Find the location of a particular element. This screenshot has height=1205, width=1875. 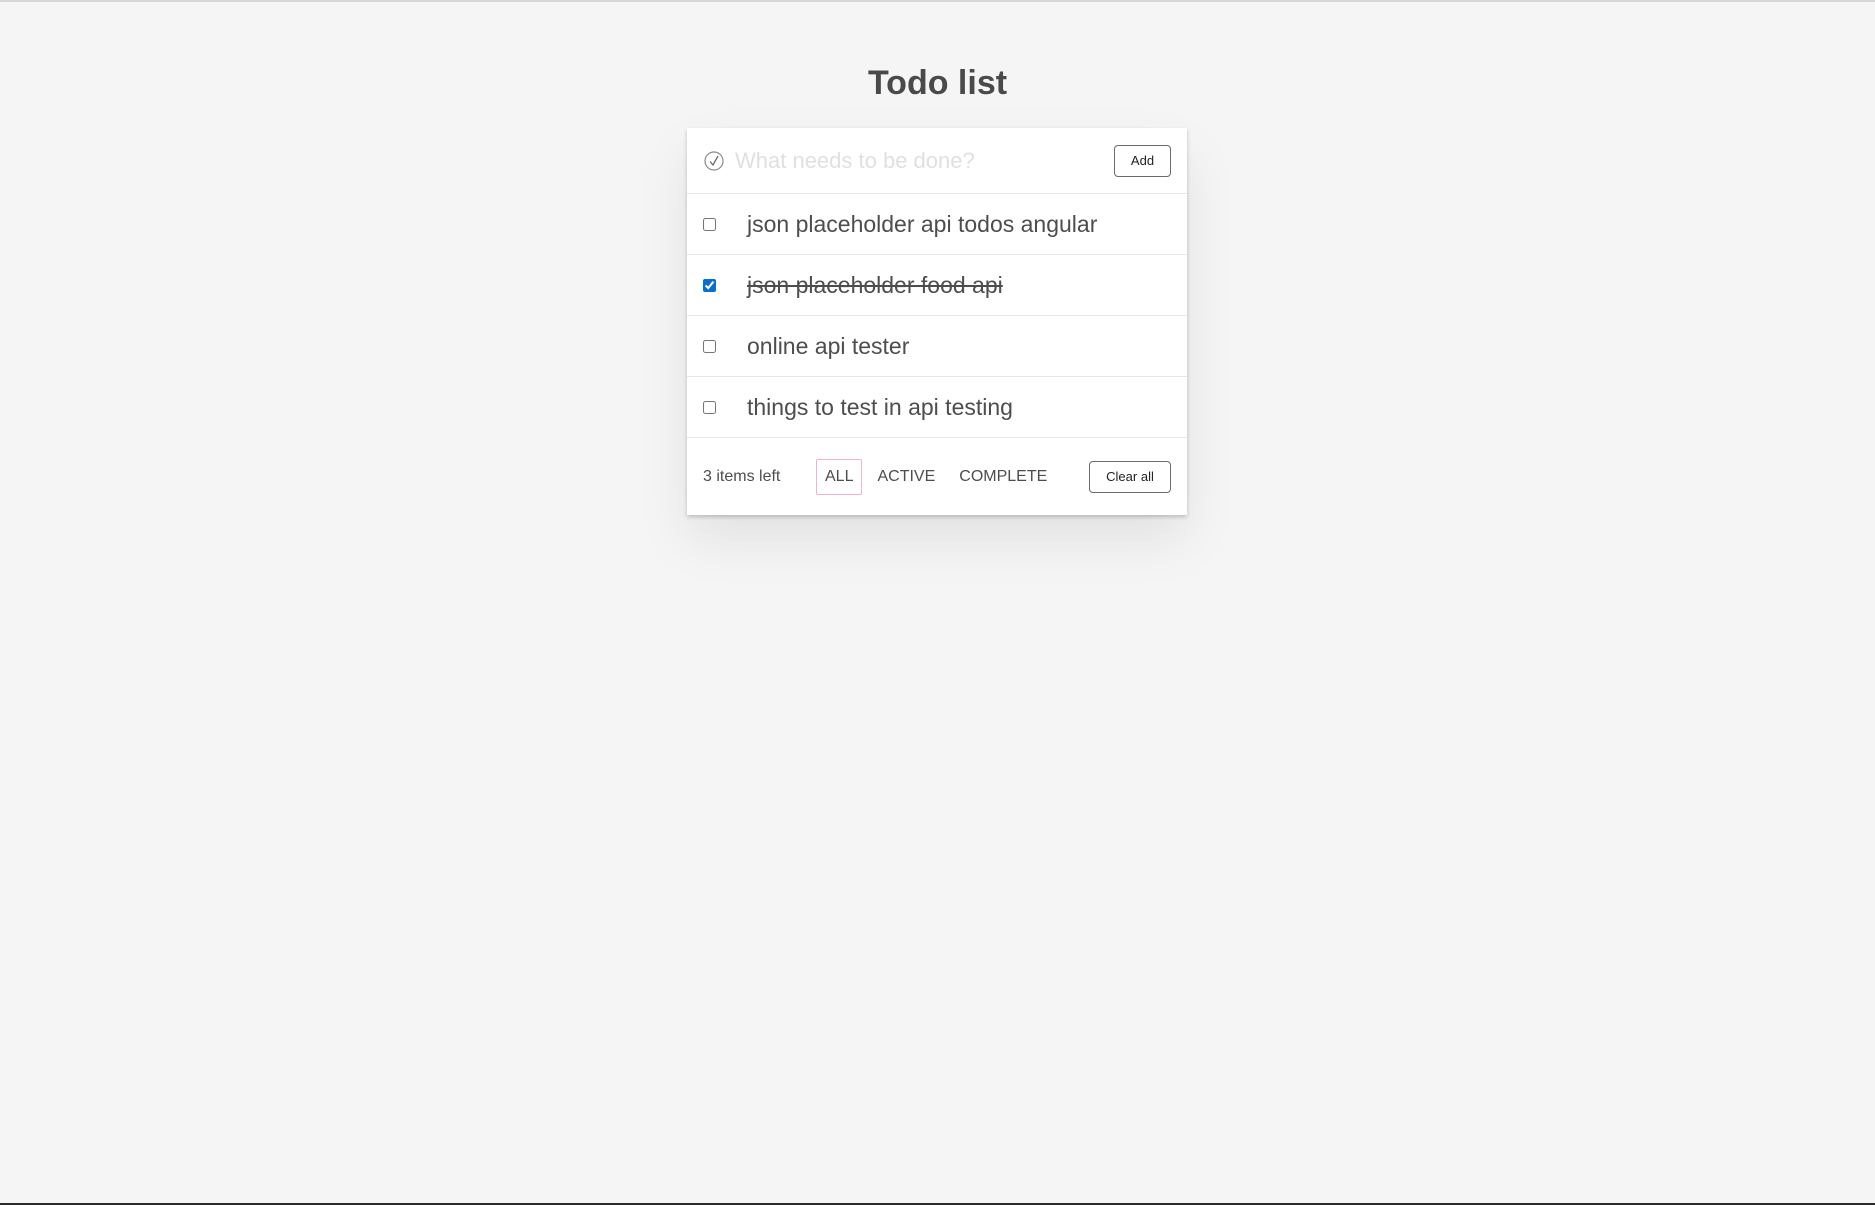

page-title: Todo list is located at coordinates (937, 83).